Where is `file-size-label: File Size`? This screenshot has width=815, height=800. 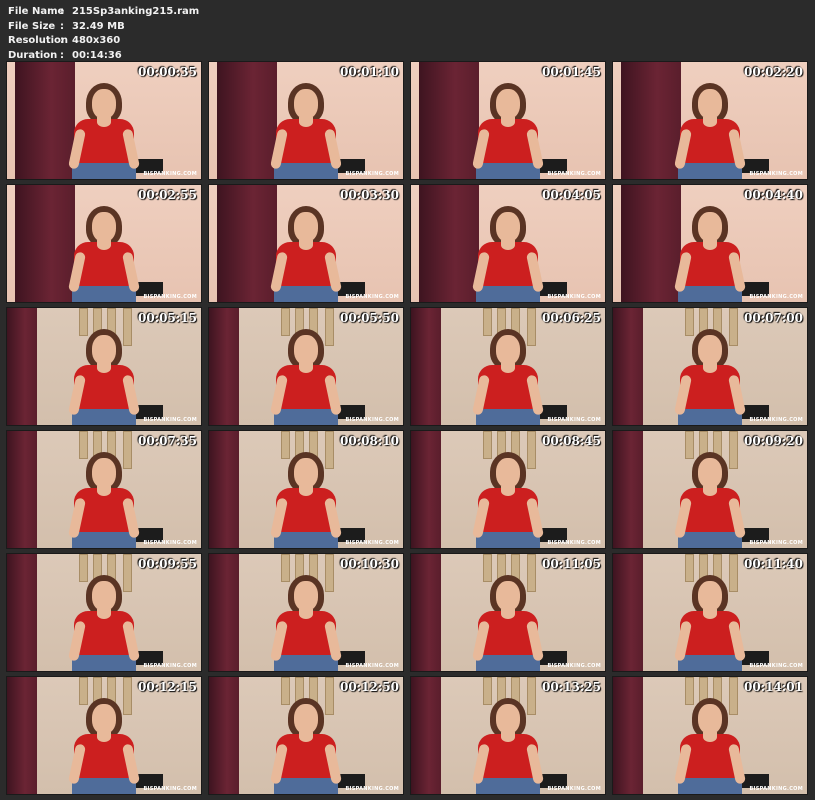 file-size-label: File Size is located at coordinates (32, 26).